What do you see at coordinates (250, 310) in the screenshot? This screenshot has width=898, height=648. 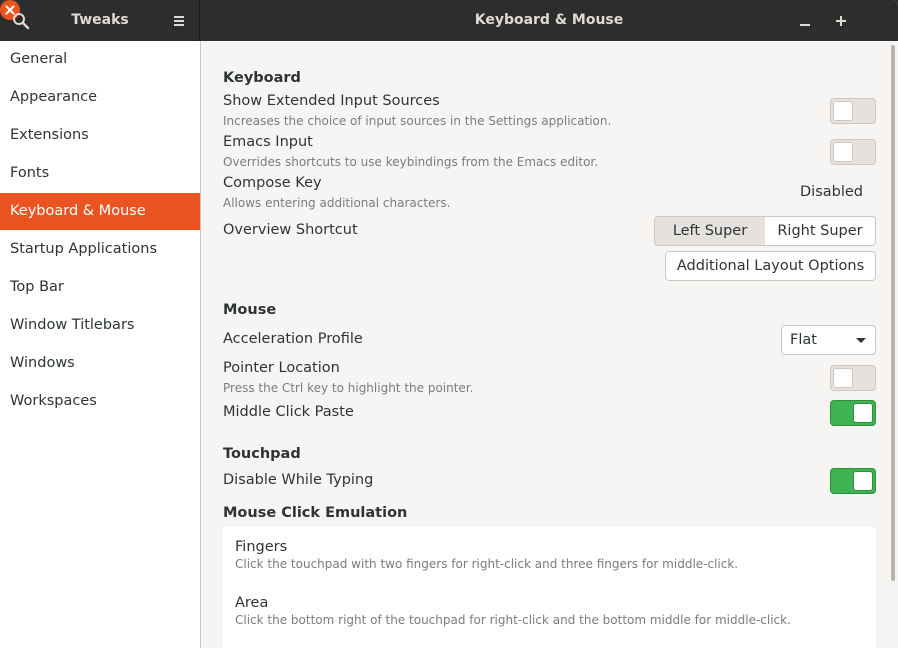 I see `mouse-section-title: Mouse` at bounding box center [250, 310].